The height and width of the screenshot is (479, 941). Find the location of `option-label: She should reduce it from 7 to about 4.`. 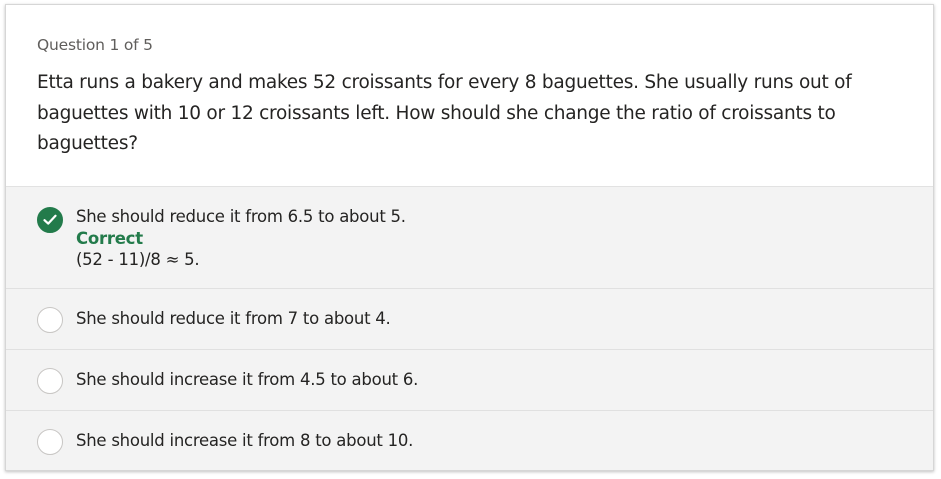

option-label: She should reduce it from 7 to about 4. is located at coordinates (233, 318).